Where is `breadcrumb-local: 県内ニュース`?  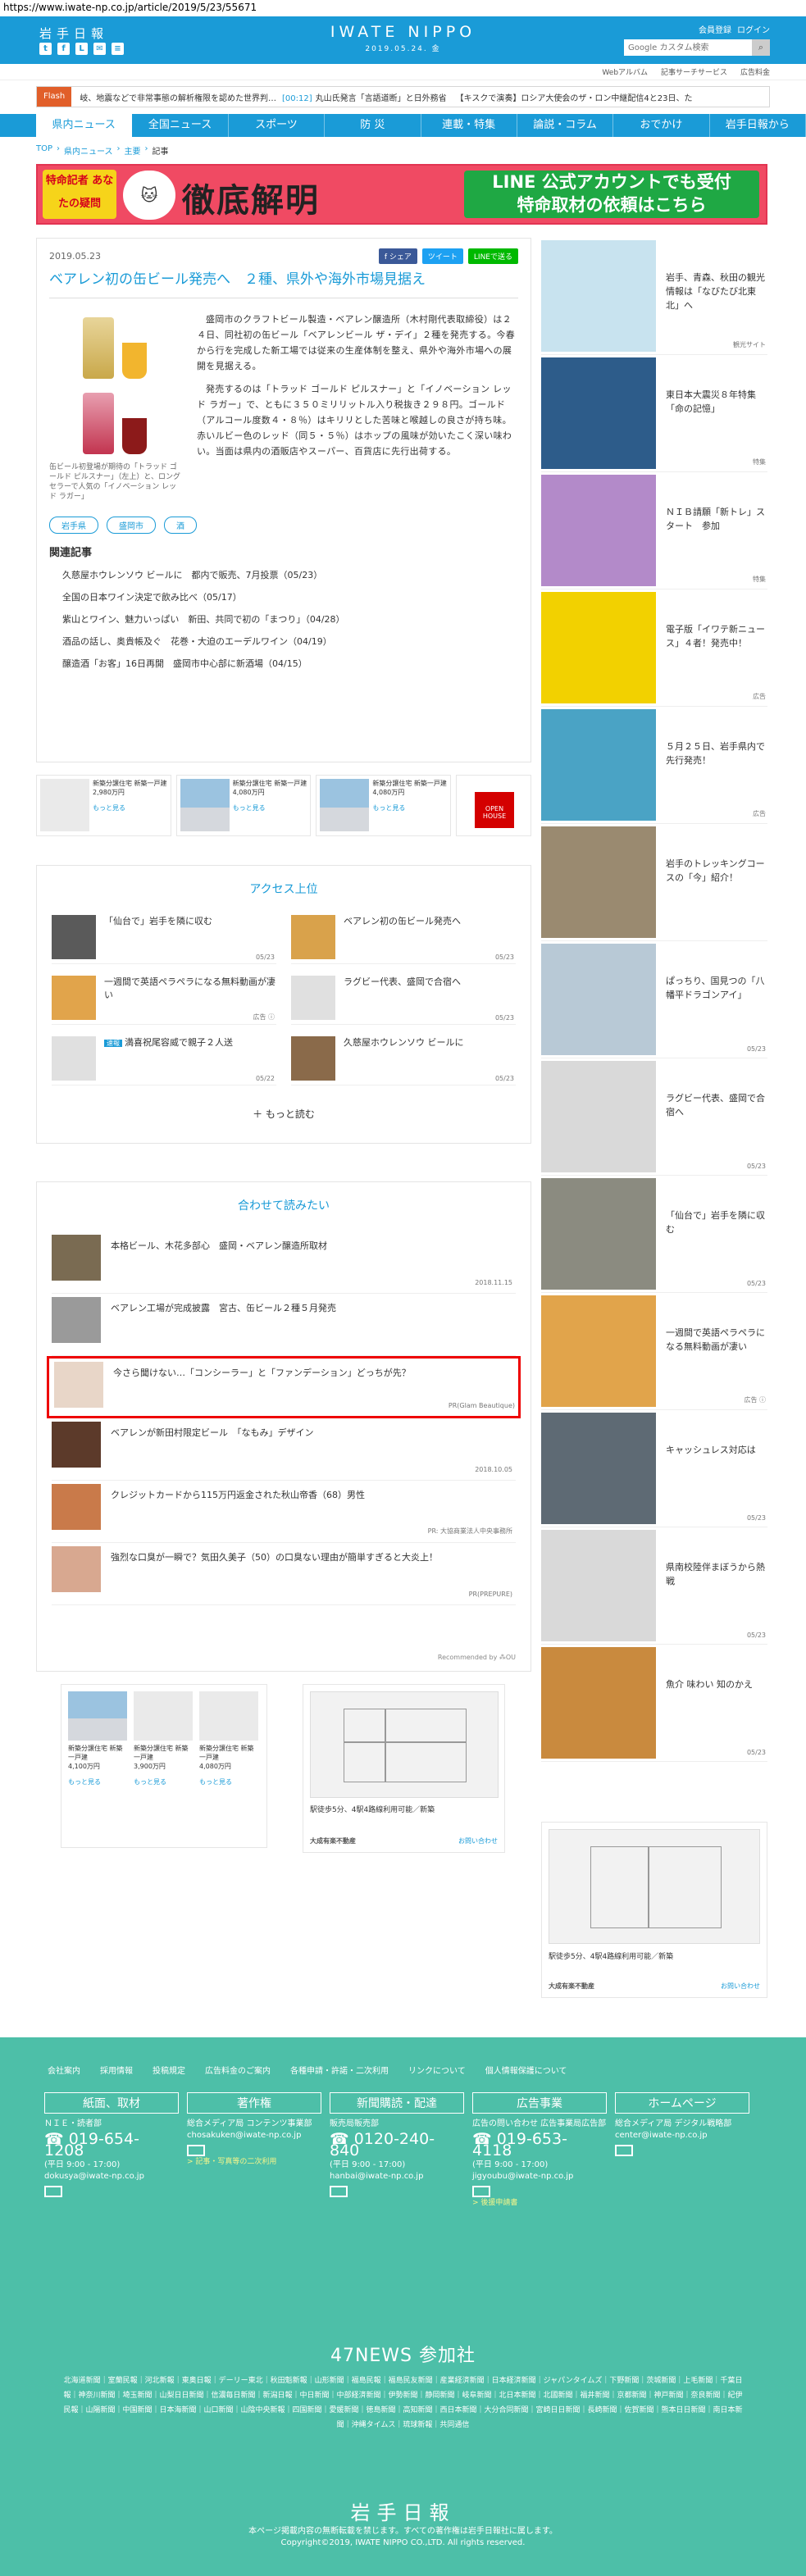 breadcrumb-local: 県内ニュース is located at coordinates (88, 150).